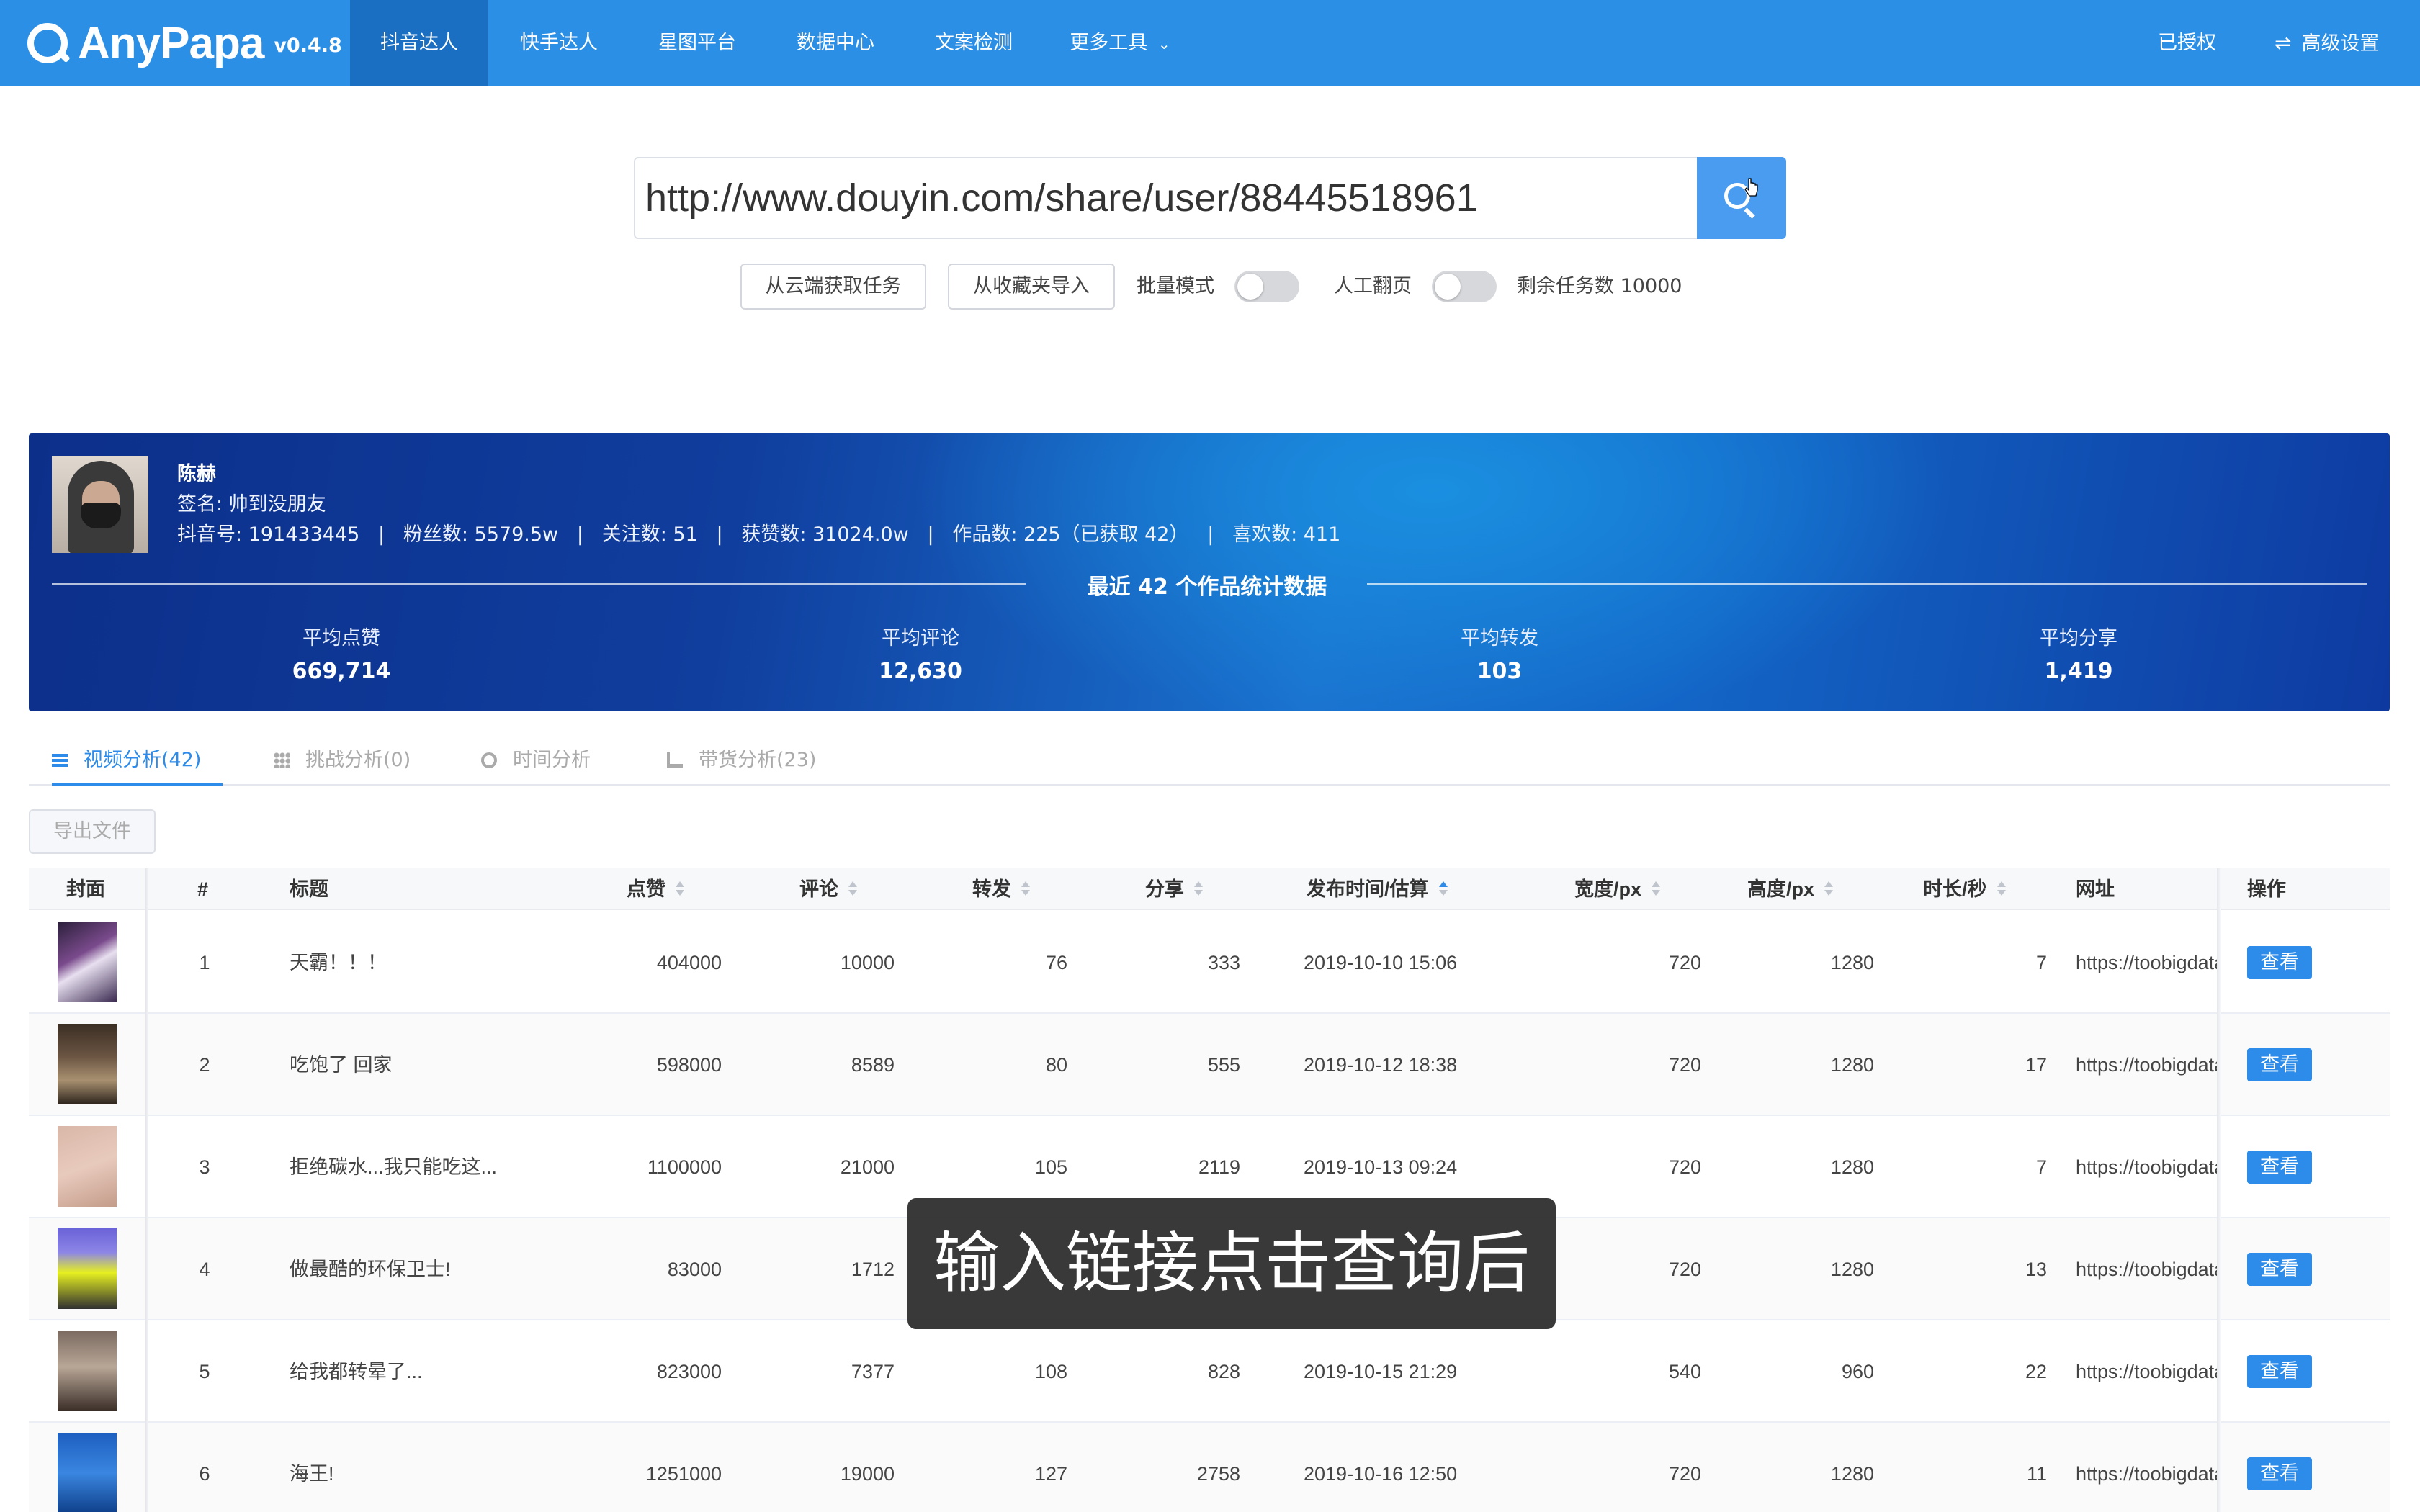  I want to click on nav-item-more-tools: 更多工具 ⌄, so click(1120, 43).